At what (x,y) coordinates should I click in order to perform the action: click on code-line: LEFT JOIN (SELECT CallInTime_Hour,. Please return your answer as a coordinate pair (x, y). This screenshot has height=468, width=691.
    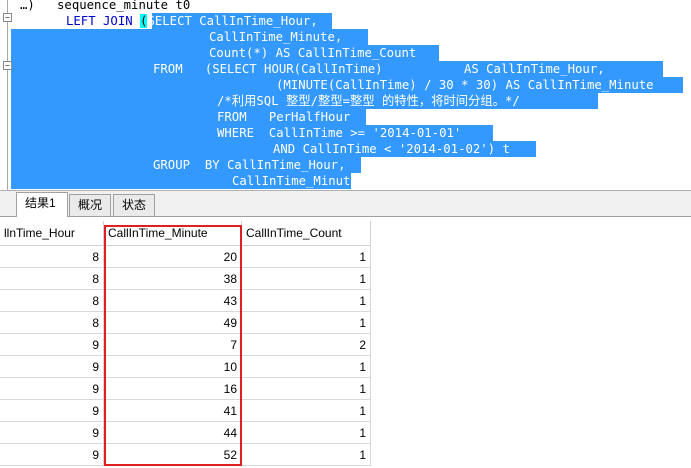
    Looking at the image, I should click on (192, 21).